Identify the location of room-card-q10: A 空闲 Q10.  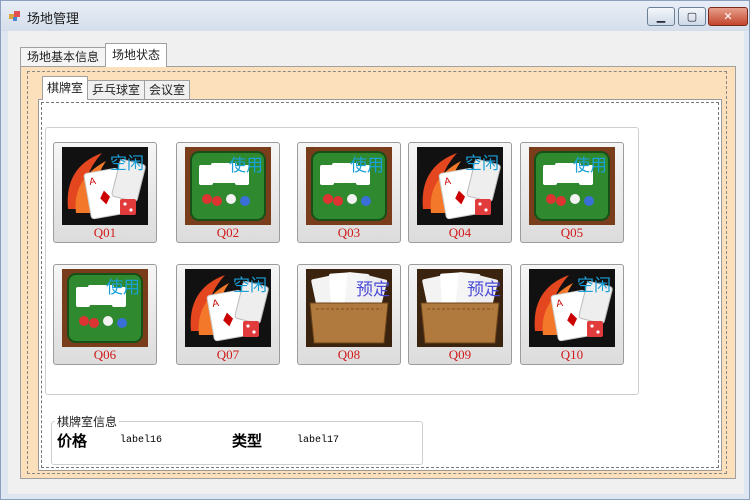
(572, 314).